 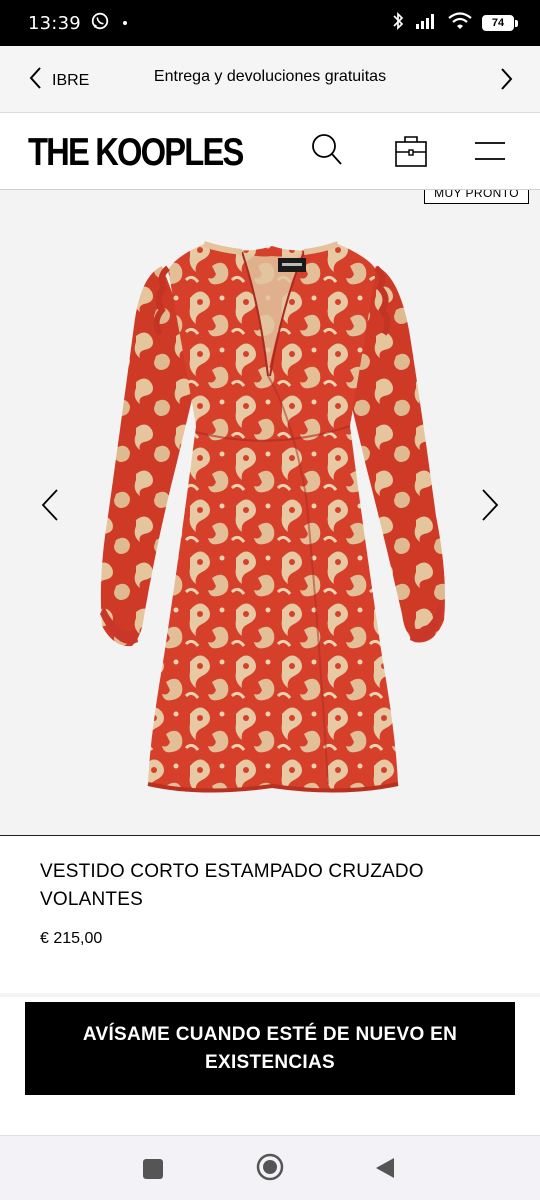 I want to click on bag-icon, so click(x=411, y=154).